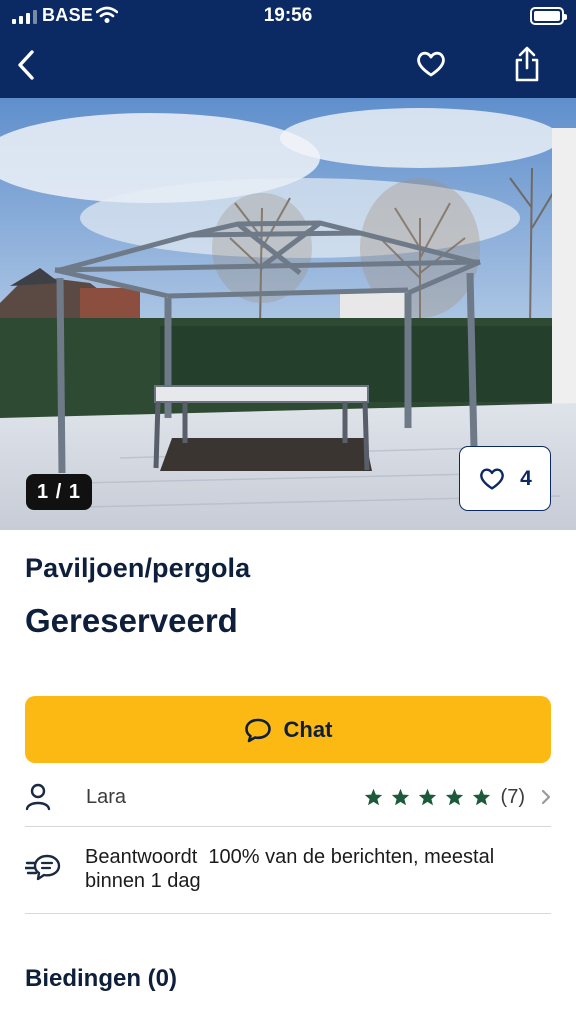 The width and height of the screenshot is (576, 1024). I want to click on listing-status: Gereserveerd, so click(131, 620).